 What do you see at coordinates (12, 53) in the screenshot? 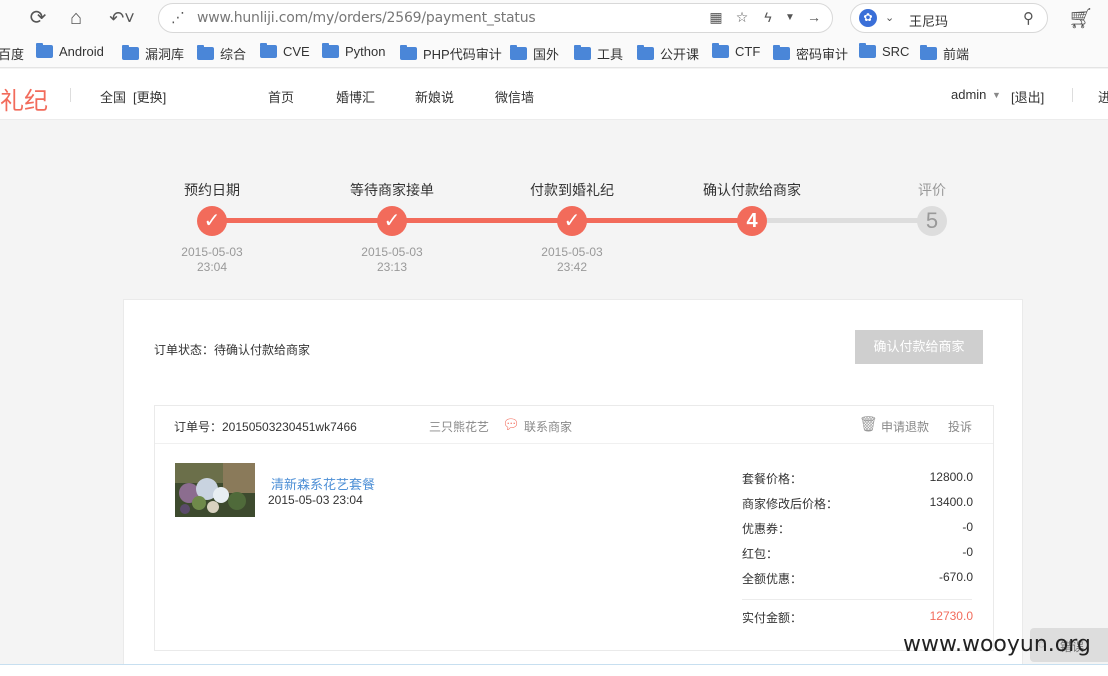
I see `bookmark-item: 百度` at bounding box center [12, 53].